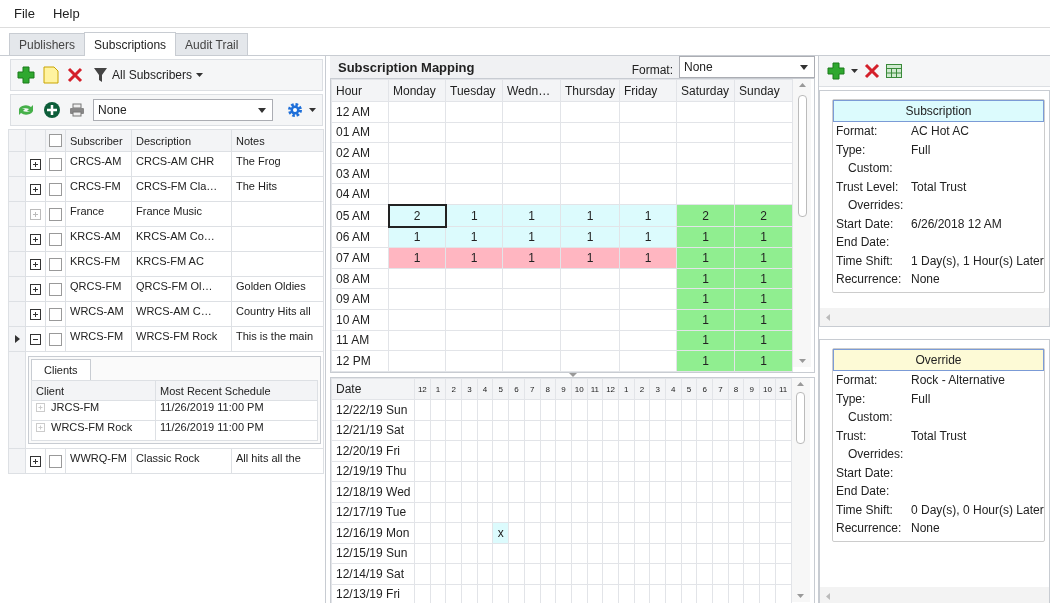 The width and height of the screenshot is (1050, 603). What do you see at coordinates (61, 369) in the screenshot?
I see `tab: Clients` at bounding box center [61, 369].